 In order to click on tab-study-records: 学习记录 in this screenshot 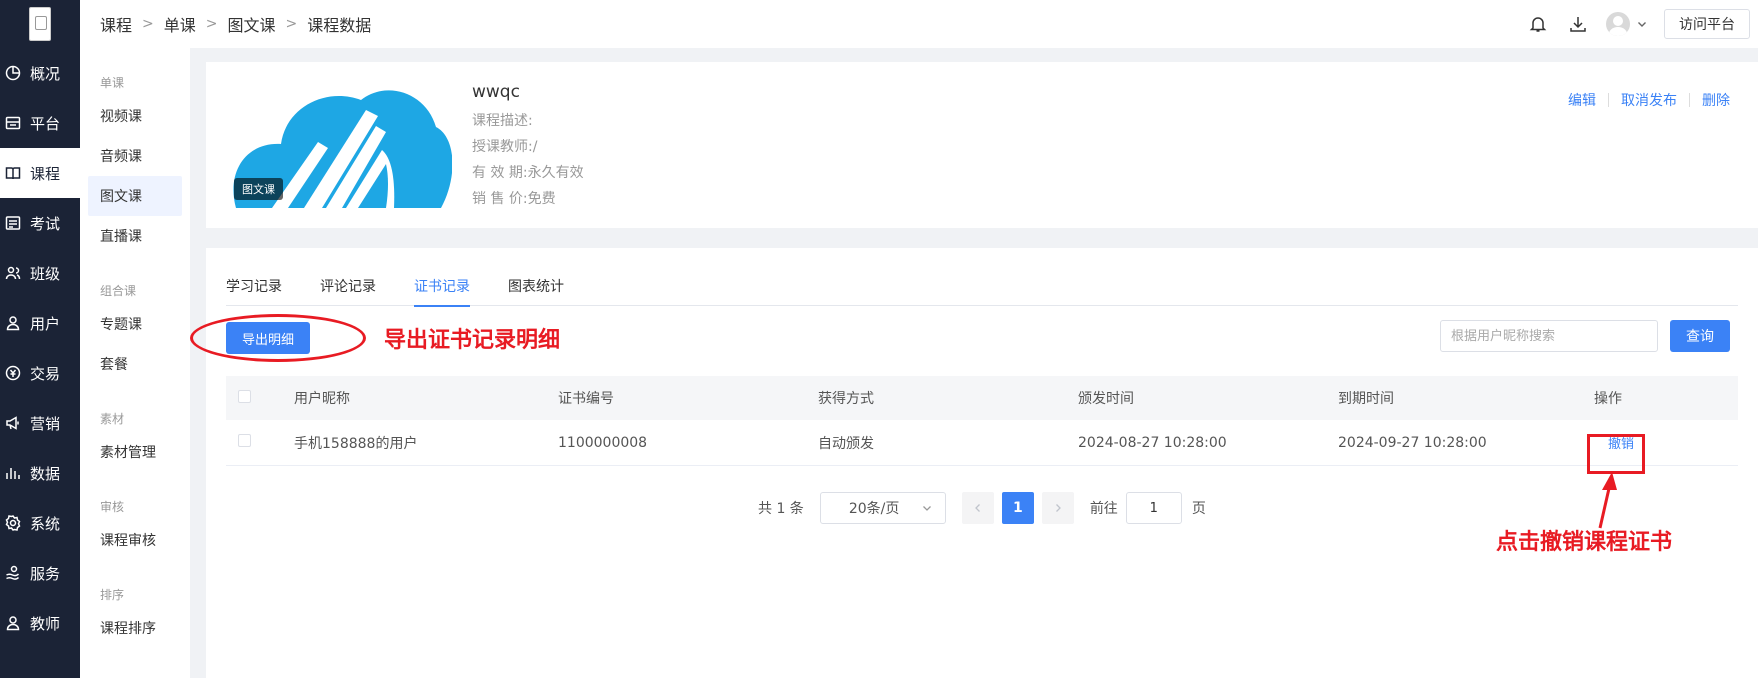, I will do `click(254, 291)`.